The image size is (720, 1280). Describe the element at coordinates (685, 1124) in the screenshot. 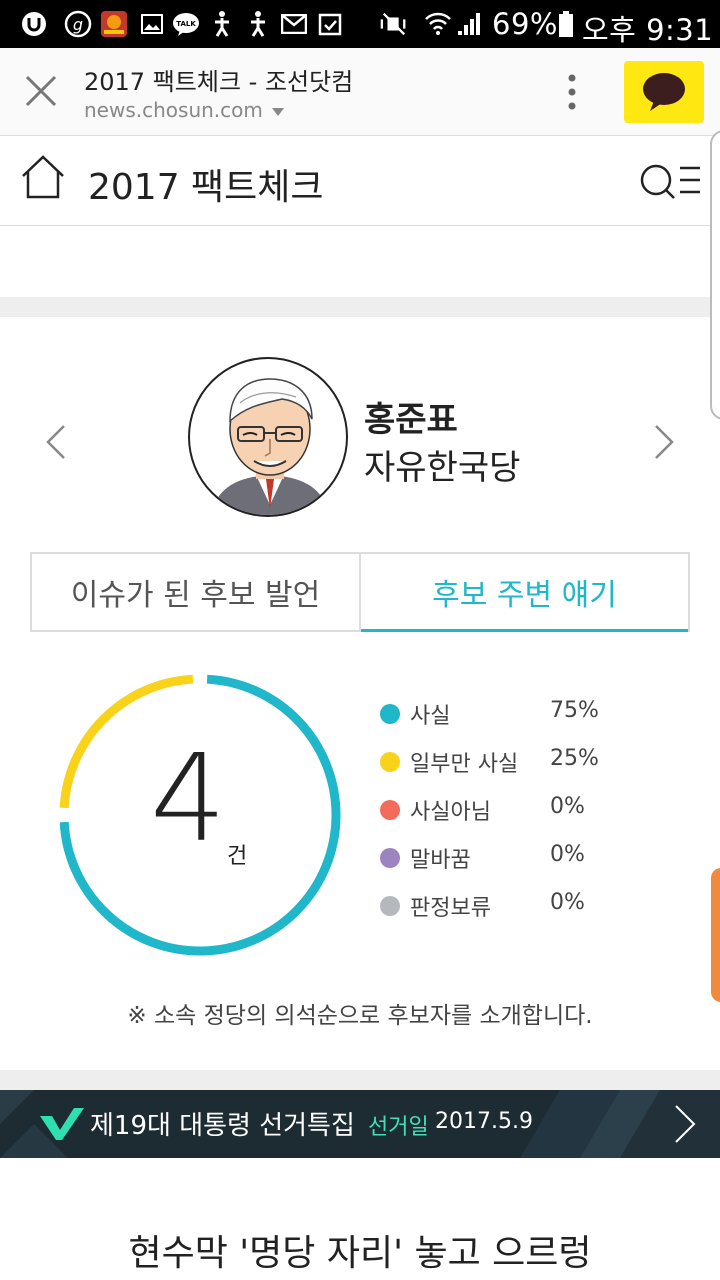

I see `chevron-right-icon` at that location.